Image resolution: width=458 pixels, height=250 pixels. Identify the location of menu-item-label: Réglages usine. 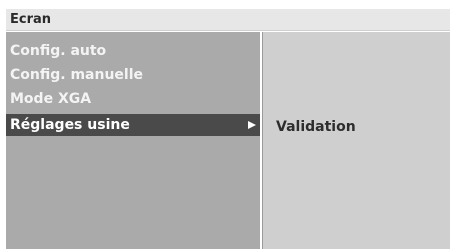
(70, 125).